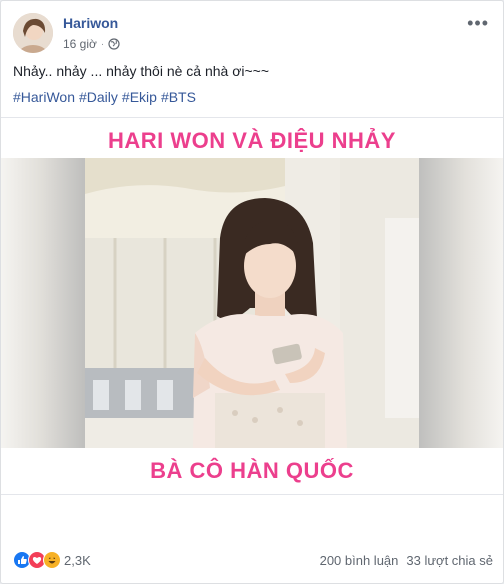 The width and height of the screenshot is (504, 584). What do you see at coordinates (461, 303) in the screenshot?
I see `video-blur-right` at bounding box center [461, 303].